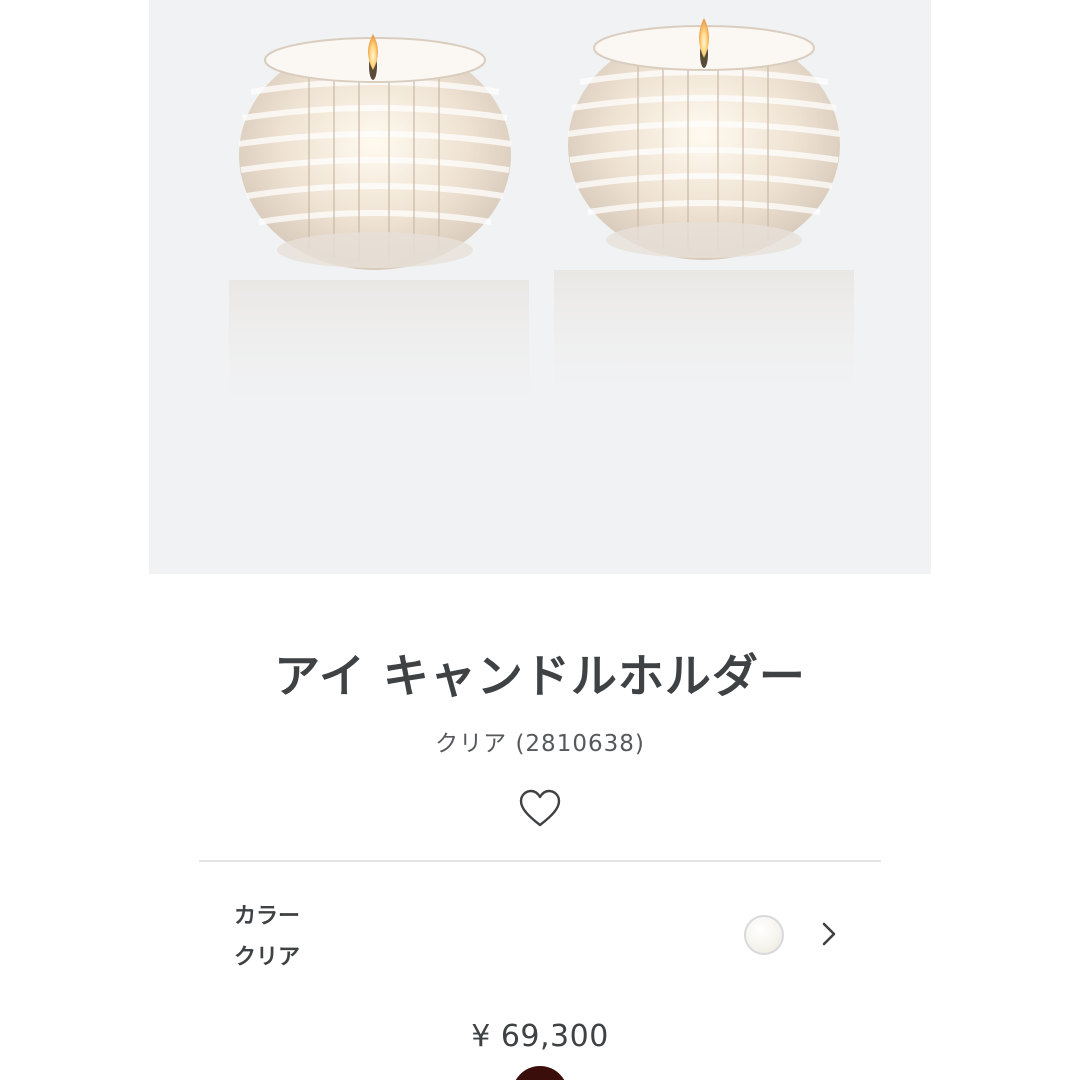  Describe the element at coordinates (829, 934) in the screenshot. I see `chevron-right-icon` at that location.